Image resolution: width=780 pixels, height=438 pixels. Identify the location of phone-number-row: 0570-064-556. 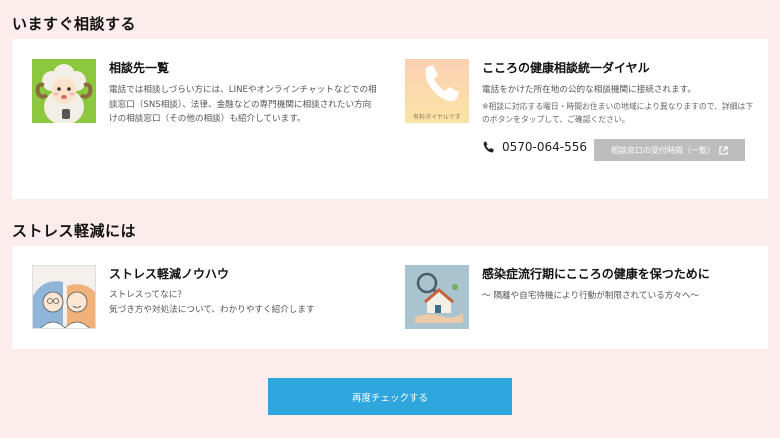
(534, 147).